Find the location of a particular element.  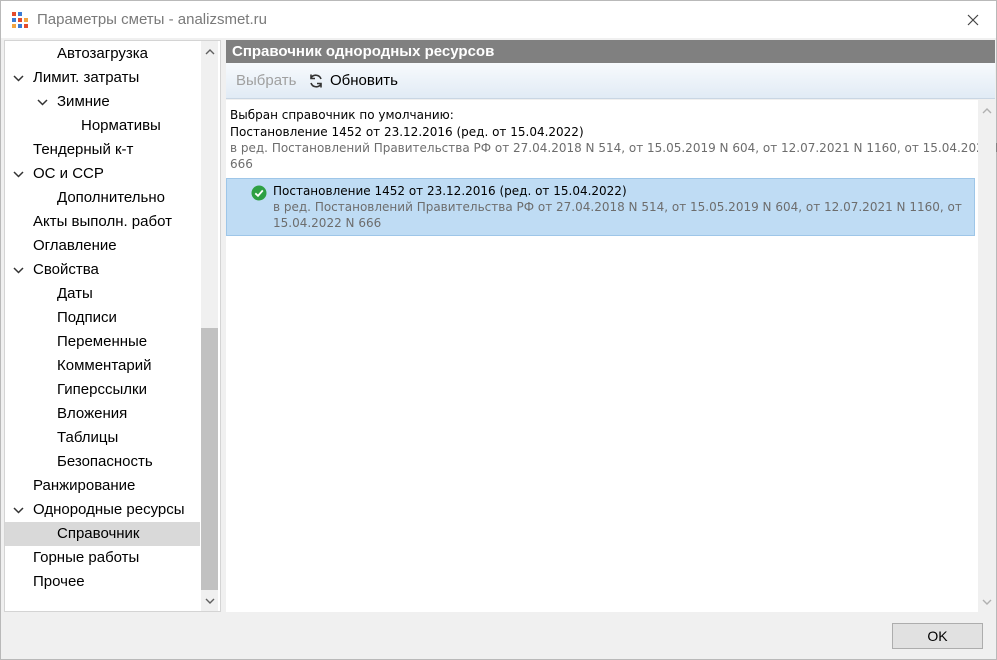

tree-item: Гиперссылки is located at coordinates (102, 390).